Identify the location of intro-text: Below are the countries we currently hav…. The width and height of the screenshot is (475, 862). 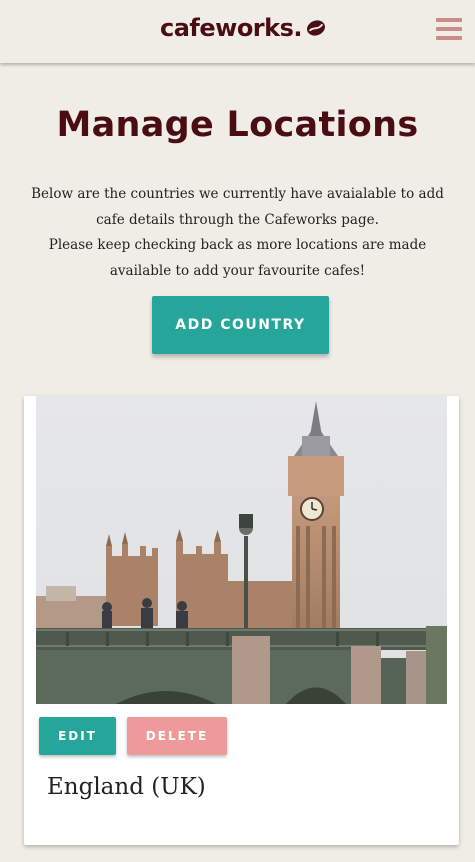
(237, 233).